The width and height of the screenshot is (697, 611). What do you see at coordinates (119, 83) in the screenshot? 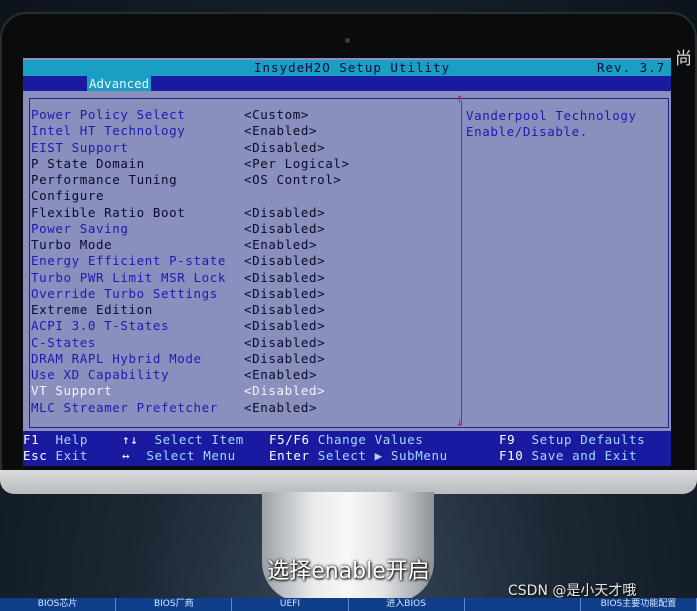
I see `tab-advanced: Advanced` at bounding box center [119, 83].